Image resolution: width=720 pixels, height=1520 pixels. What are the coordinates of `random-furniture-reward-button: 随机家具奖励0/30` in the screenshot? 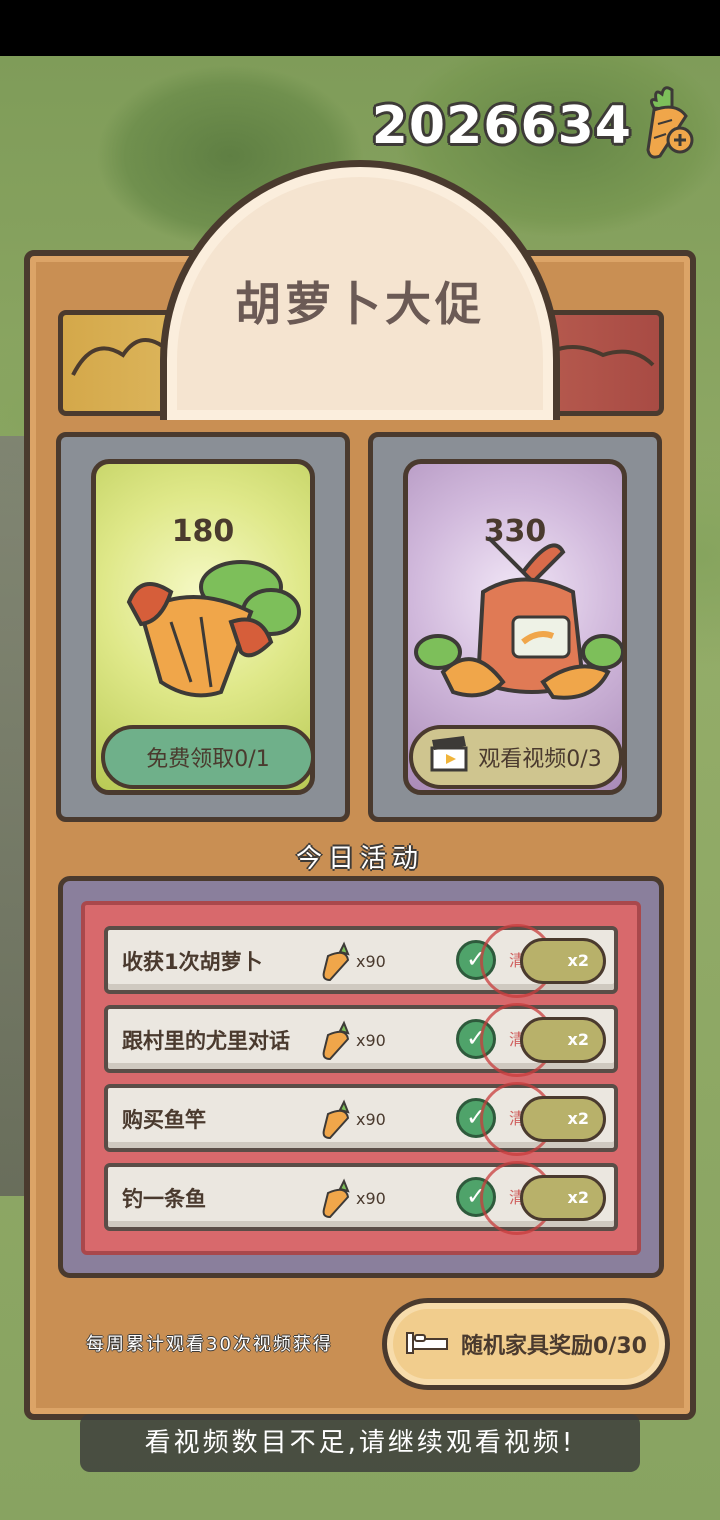 It's located at (526, 1344).